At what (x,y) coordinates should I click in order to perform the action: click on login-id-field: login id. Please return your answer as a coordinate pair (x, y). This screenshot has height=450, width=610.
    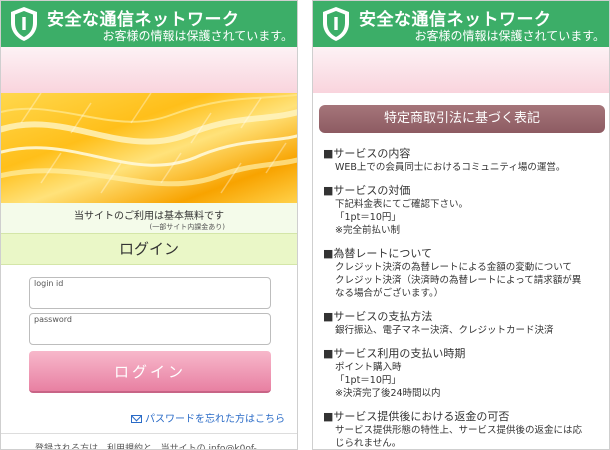
    Looking at the image, I should click on (150, 293).